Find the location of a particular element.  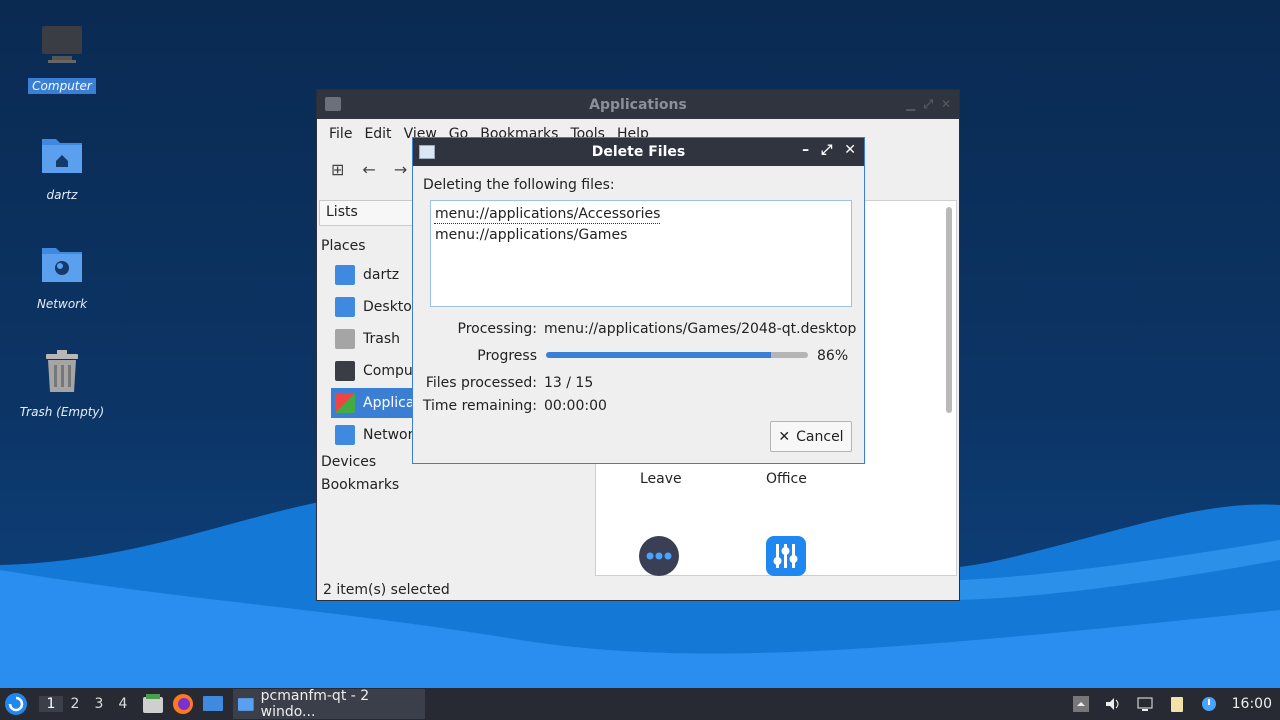

more-apps-icon is located at coordinates (659, 556).